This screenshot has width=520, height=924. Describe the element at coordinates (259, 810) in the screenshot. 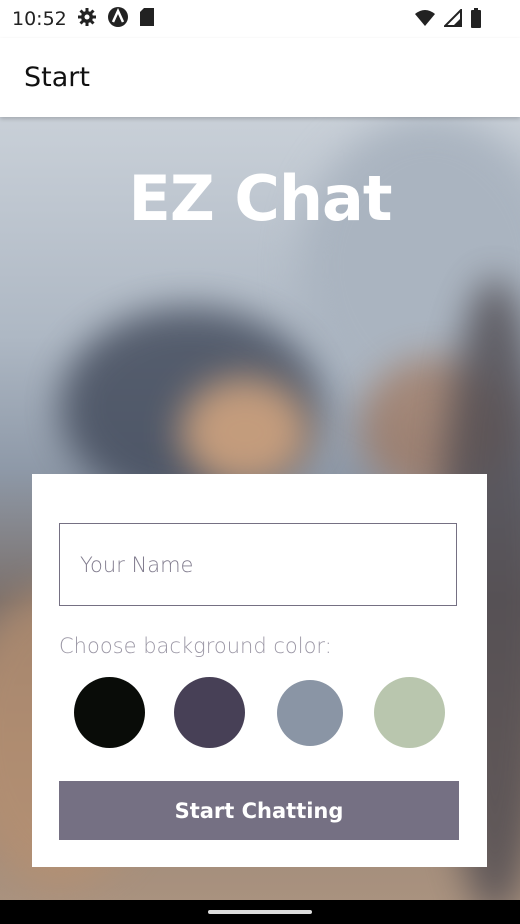

I see `start-chatting-button: Start Chatting` at that location.